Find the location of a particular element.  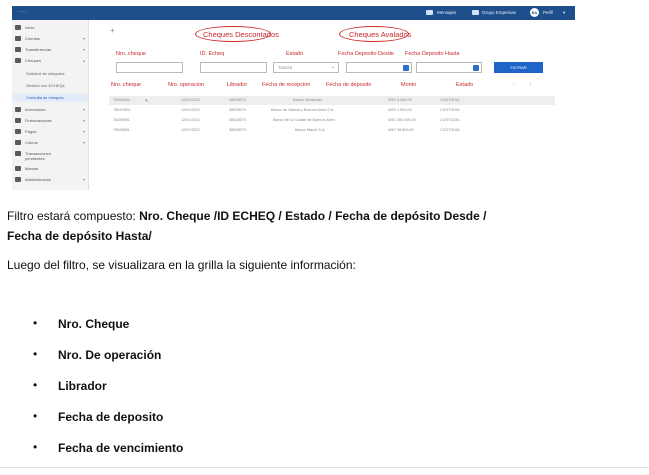

tab-cheques-avalados: Cheques Avalados is located at coordinates (380, 34).